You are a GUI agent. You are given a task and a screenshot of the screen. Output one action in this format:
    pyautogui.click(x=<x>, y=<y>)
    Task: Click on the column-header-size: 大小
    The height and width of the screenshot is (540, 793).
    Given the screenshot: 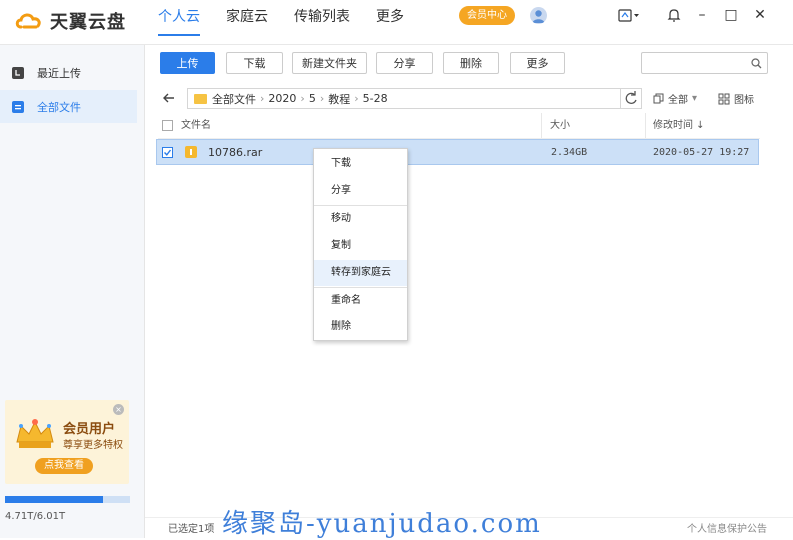 What is the action you would take?
    pyautogui.click(x=560, y=125)
    